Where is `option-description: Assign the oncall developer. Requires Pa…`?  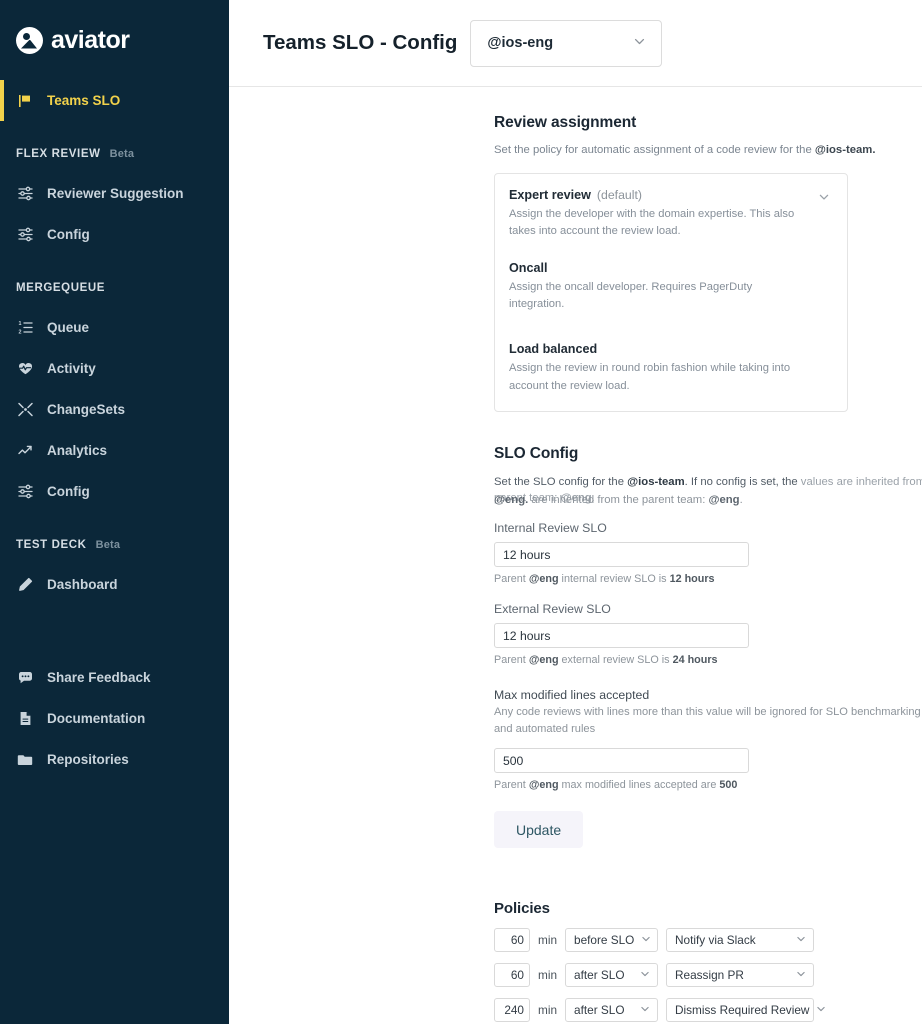 option-description: Assign the oncall developer. Requires Pa… is located at coordinates (631, 295).